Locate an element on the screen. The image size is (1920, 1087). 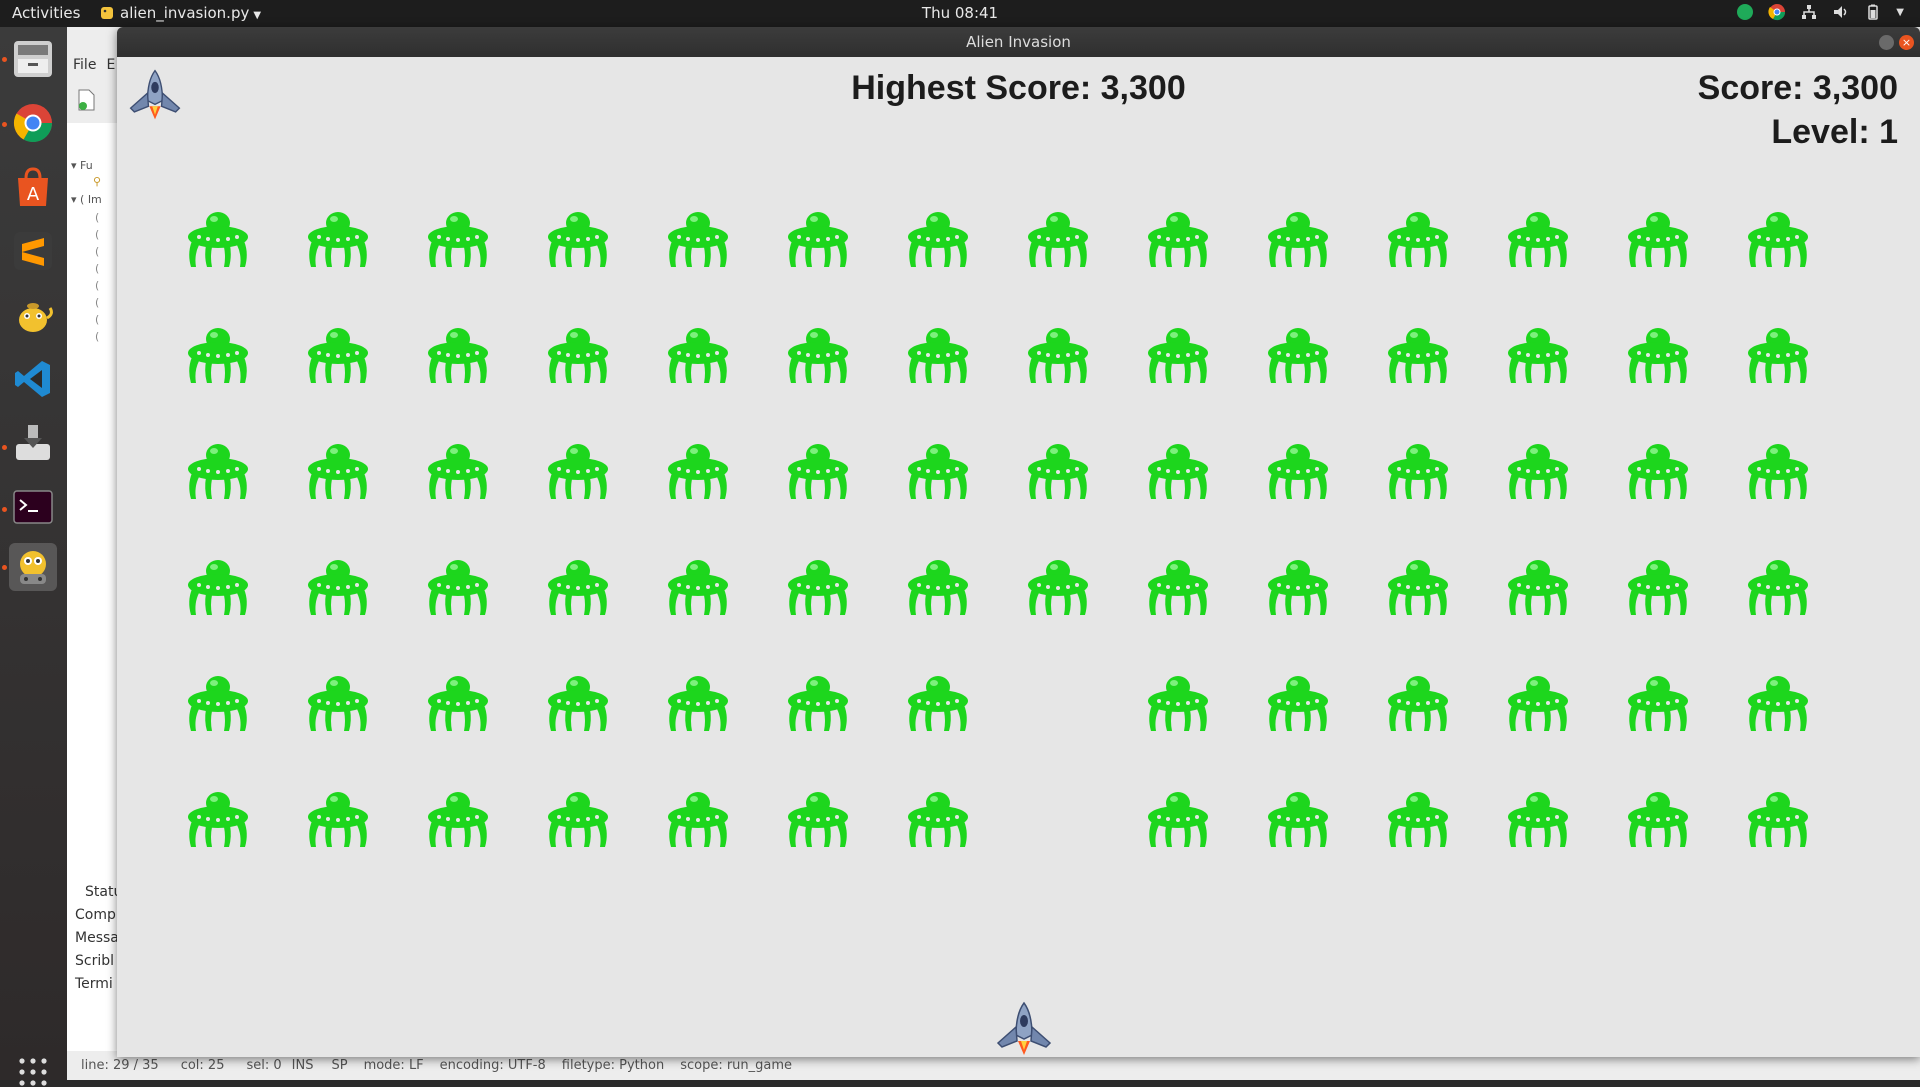
python-icon is located at coordinates (107, 13).